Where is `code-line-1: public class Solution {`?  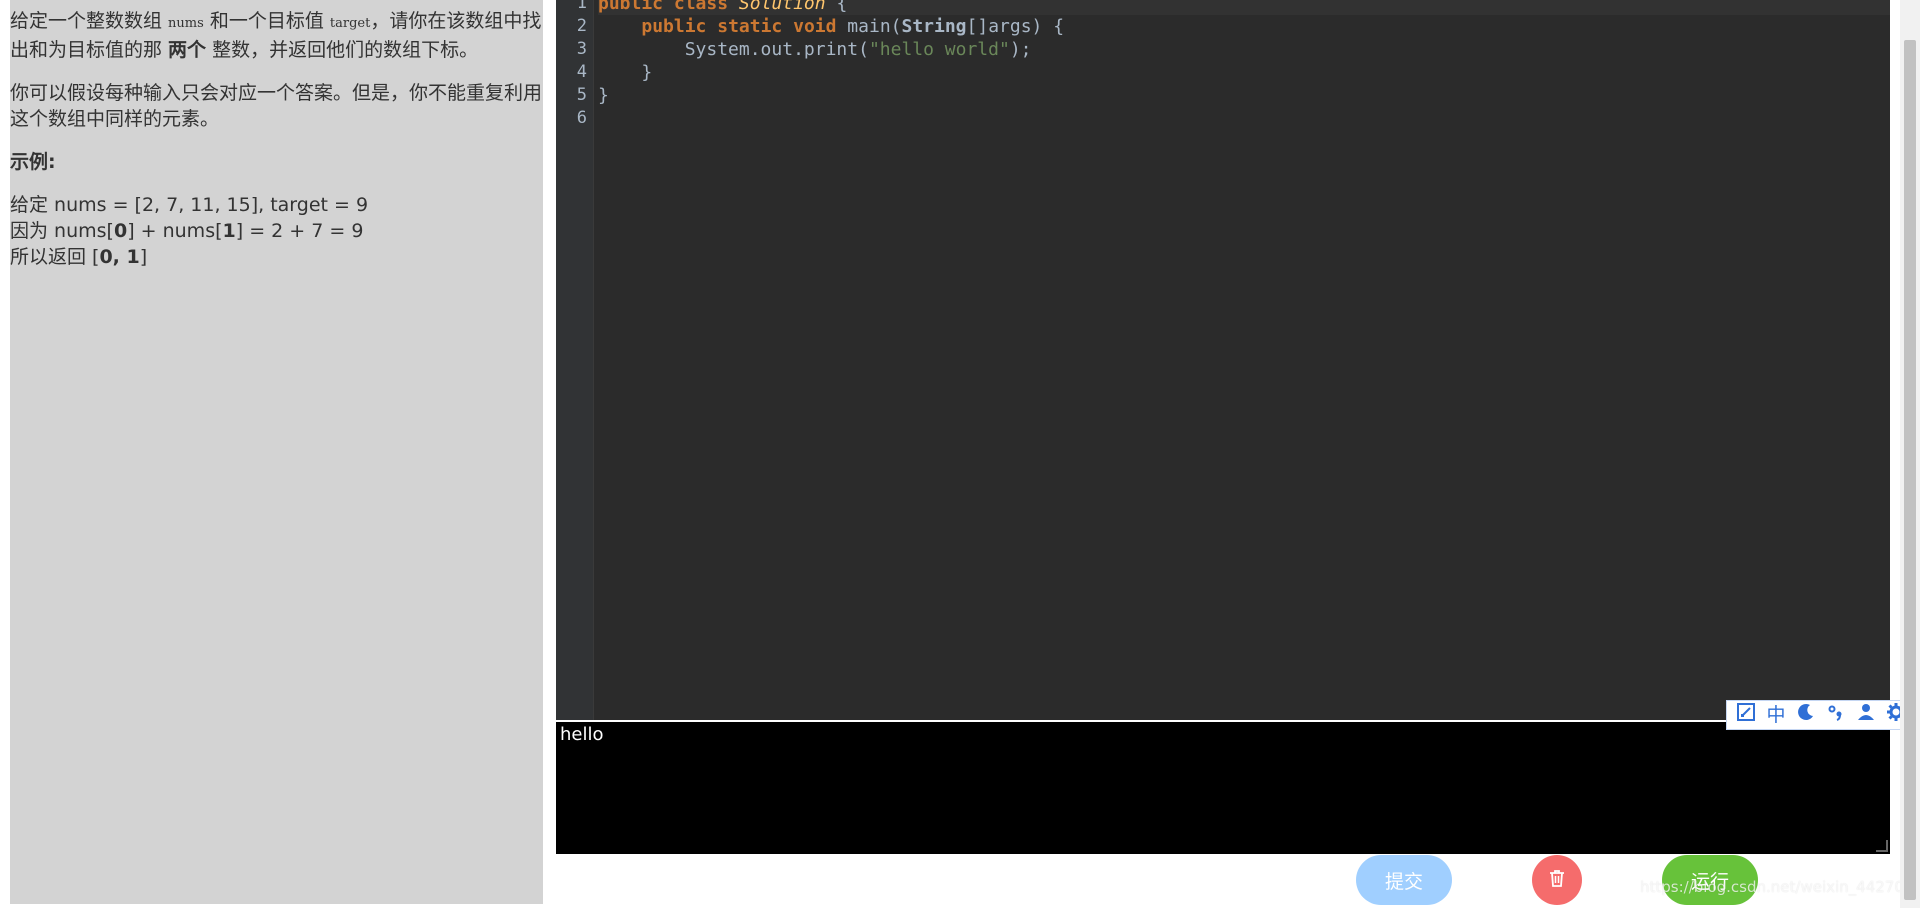
code-line-1: public class Solution { is located at coordinates (1244, 7).